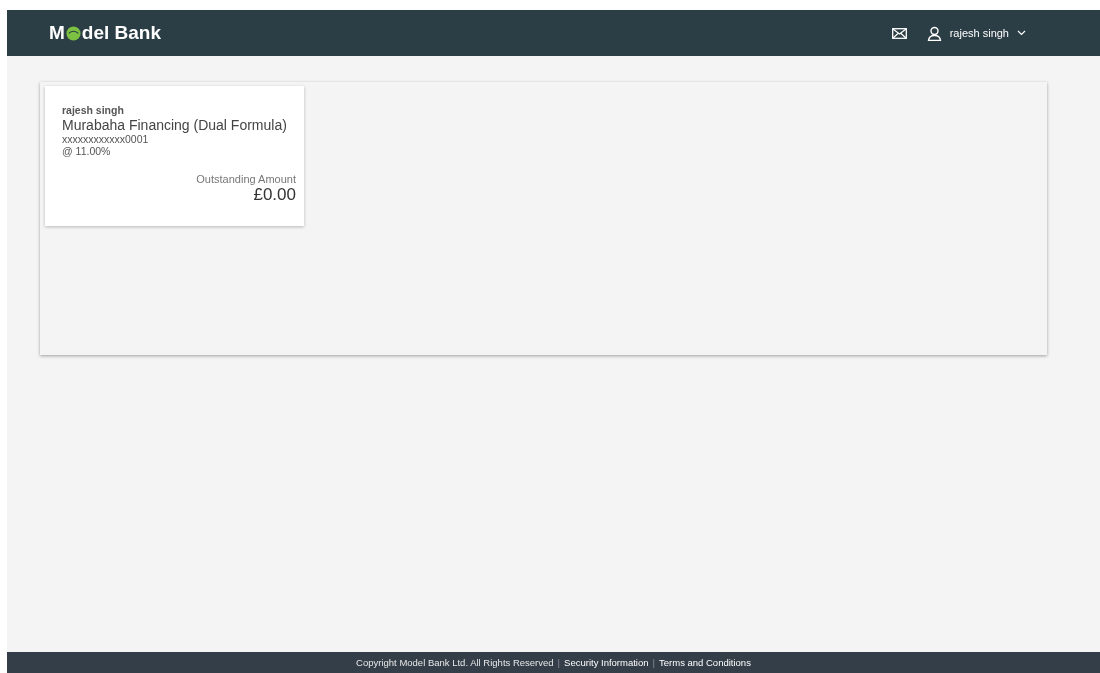 Image resolution: width=1100 pixels, height=673 pixels. I want to click on product-name: Murabaha Financing (Dual Formula), so click(175, 125).